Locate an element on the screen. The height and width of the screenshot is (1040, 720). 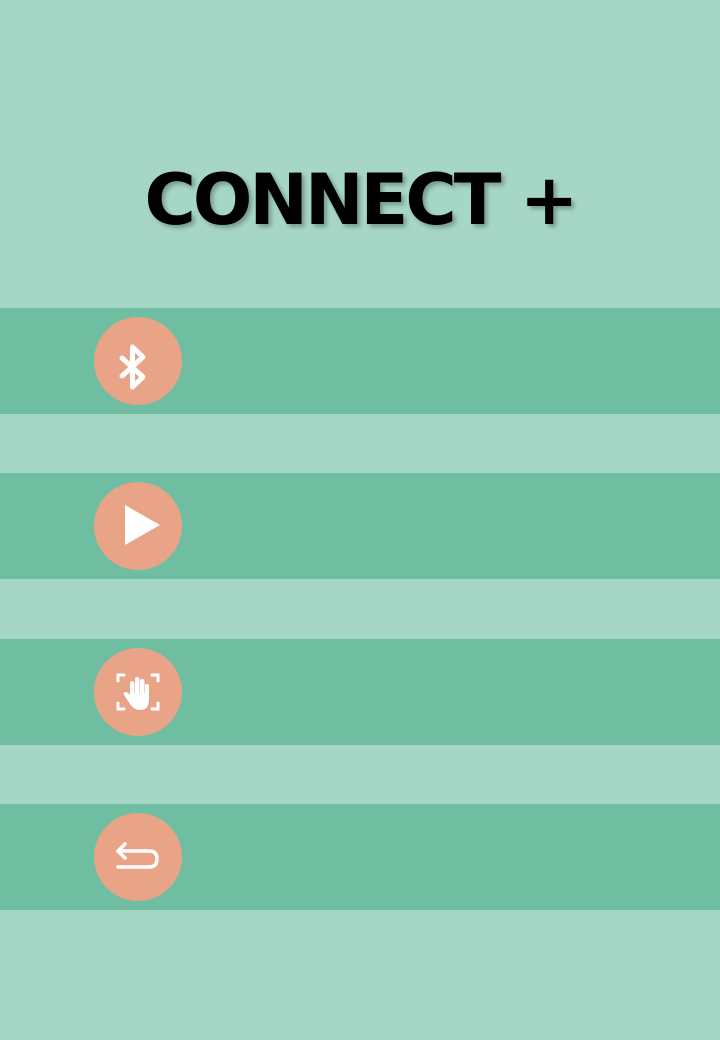
play-icon is located at coordinates (142, 525).